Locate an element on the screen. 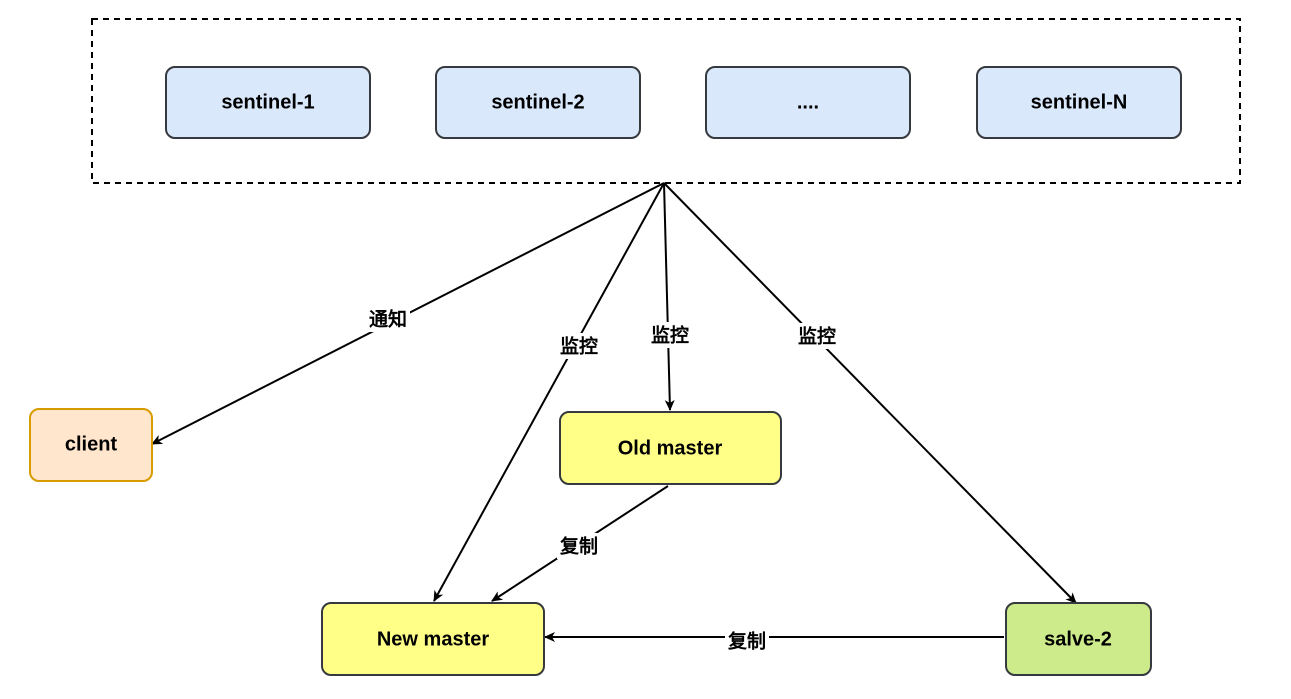  slave-2-node-label: salve-2 is located at coordinates (1078, 639).